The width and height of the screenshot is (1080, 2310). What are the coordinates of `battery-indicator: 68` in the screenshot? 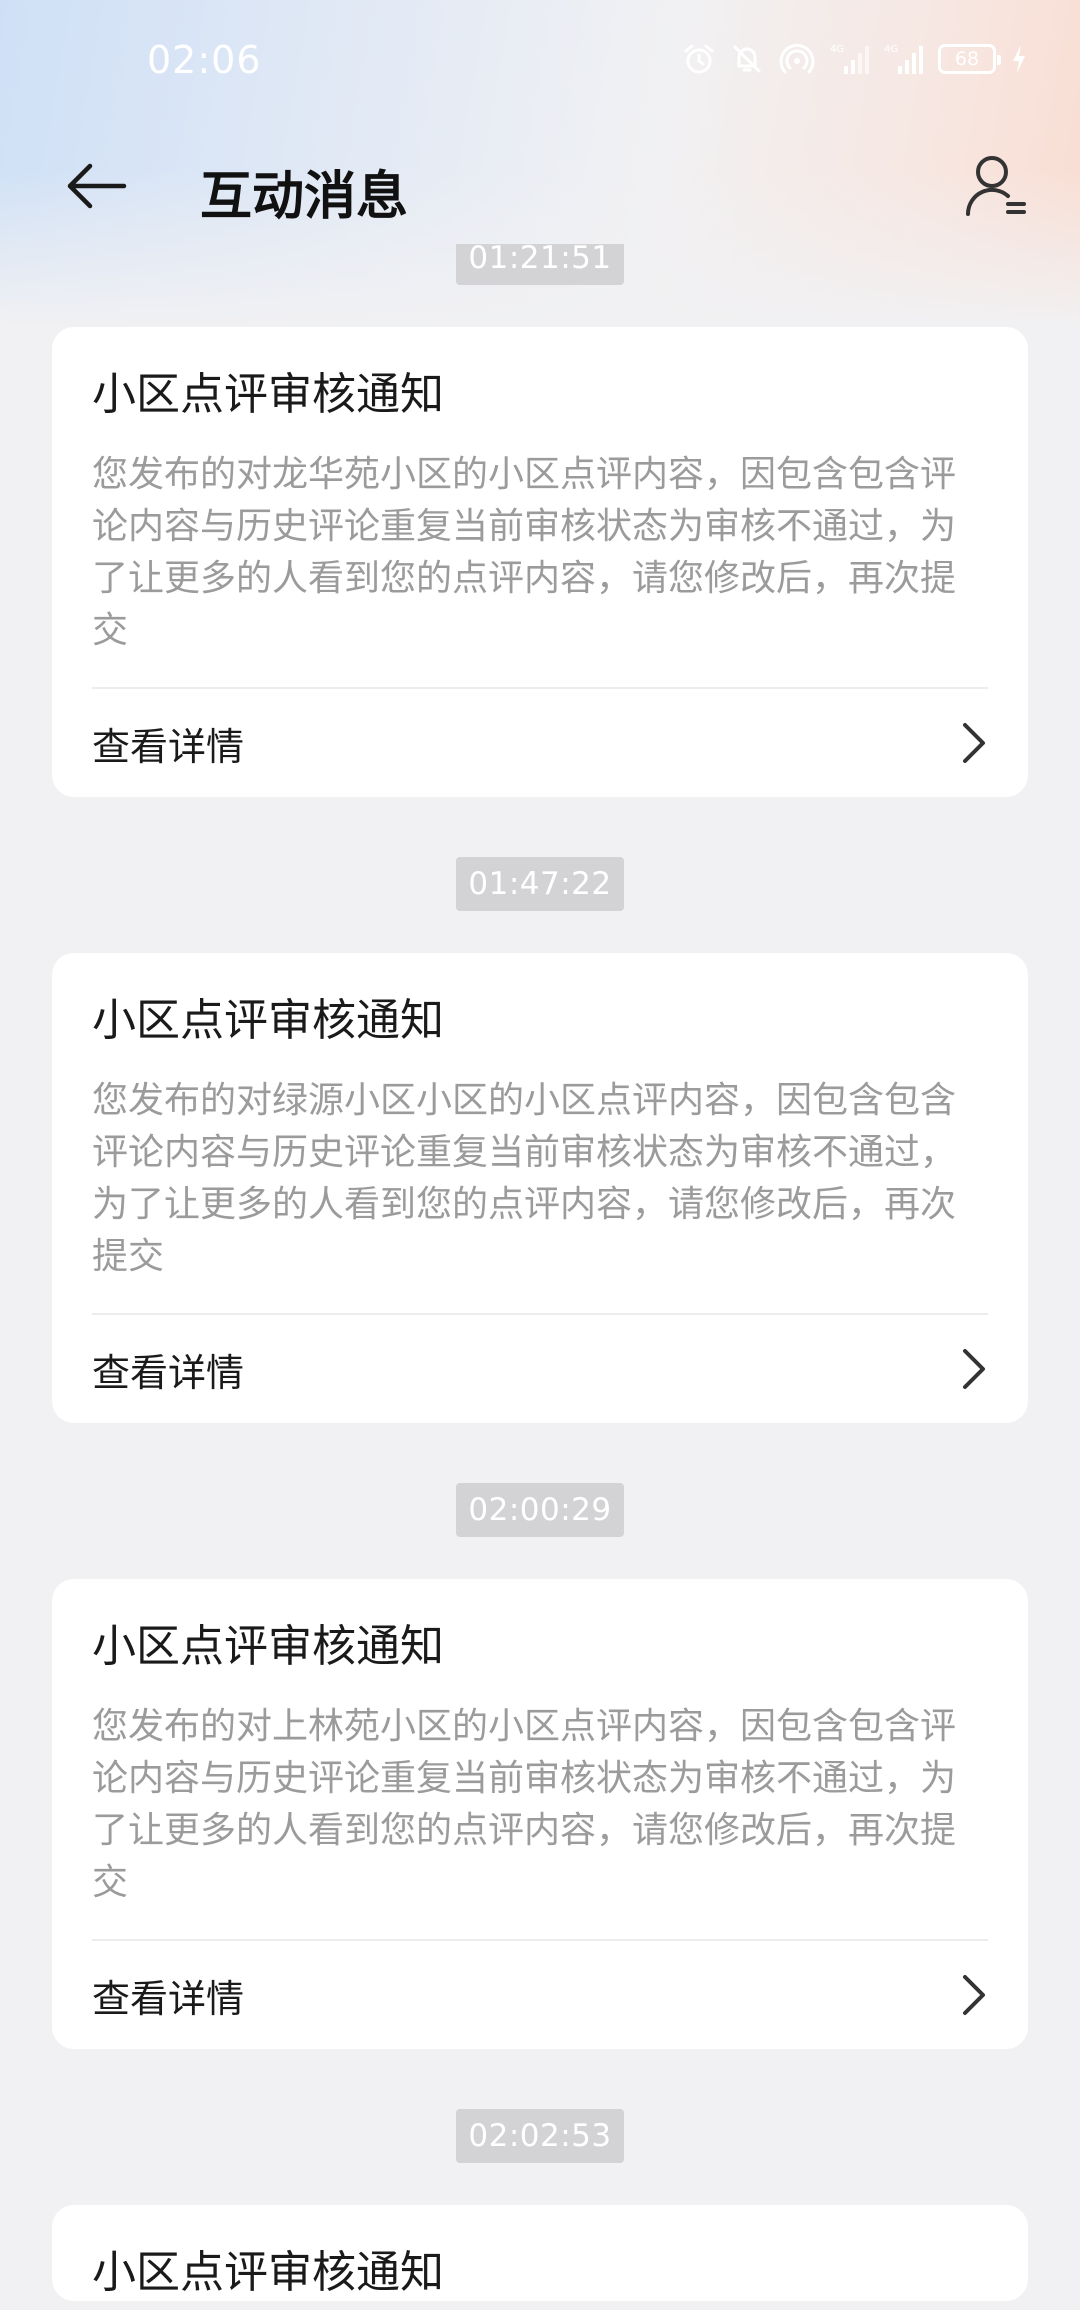 It's located at (969, 59).